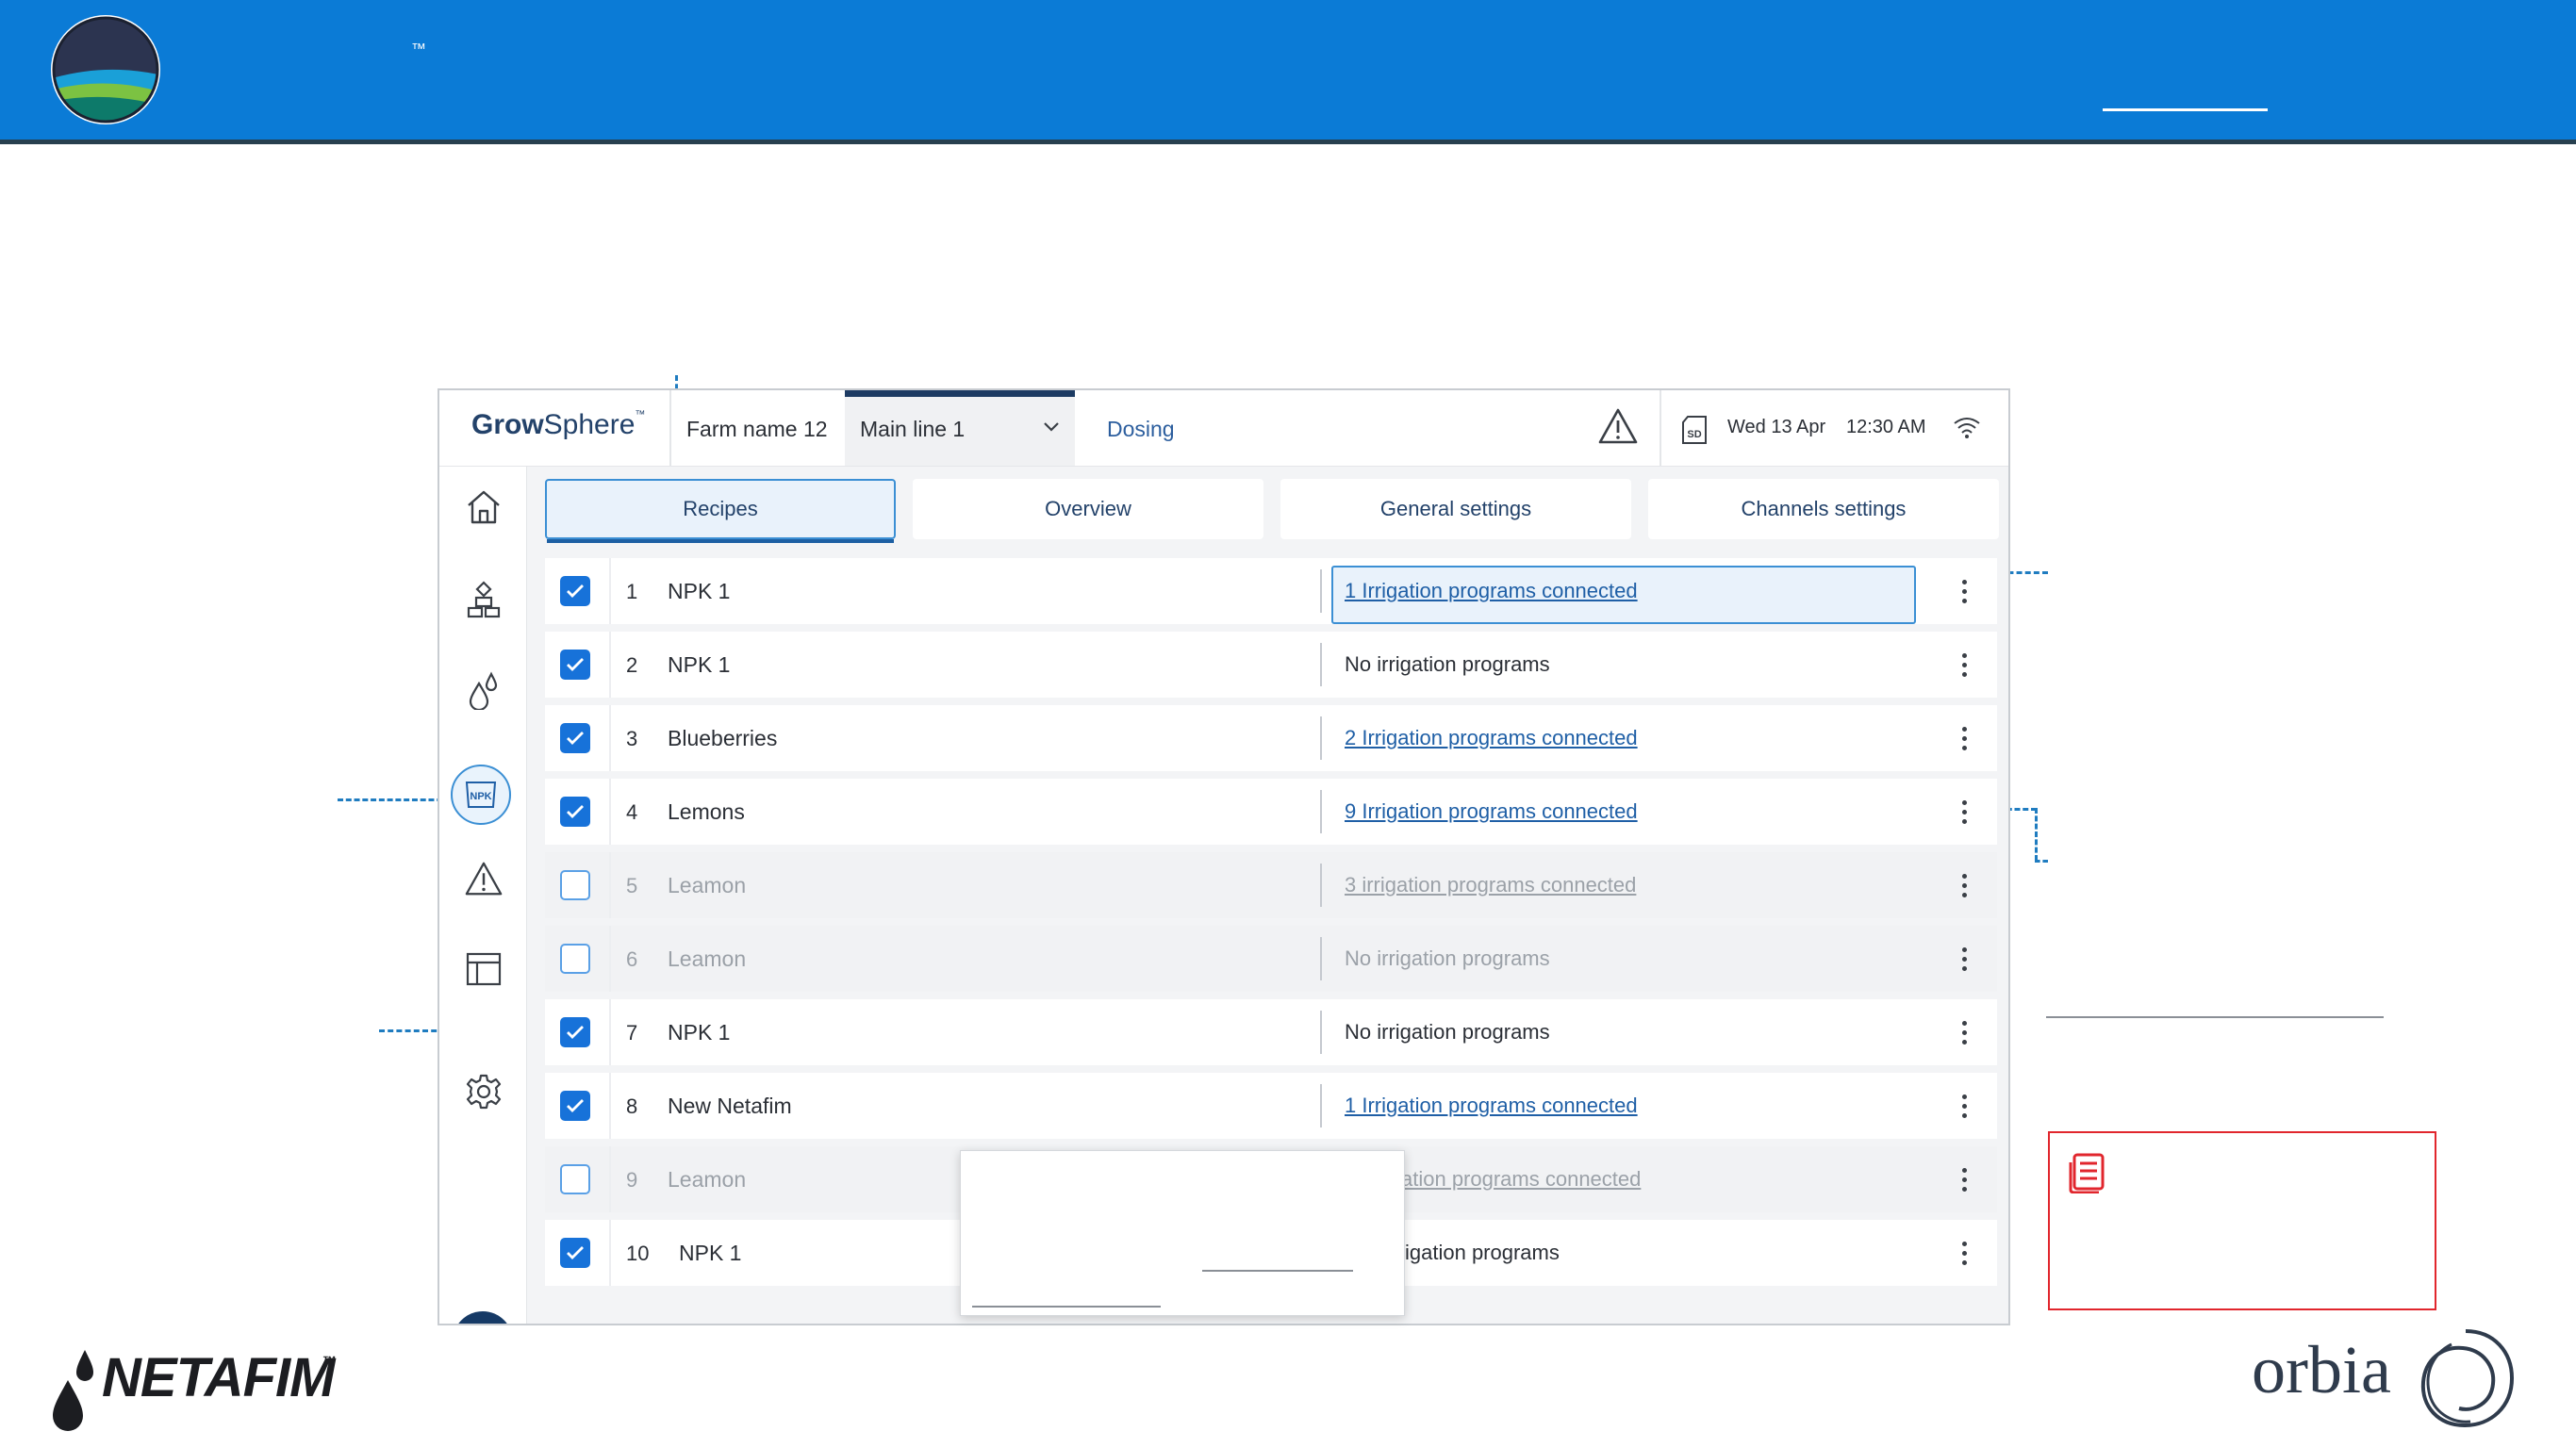 The image size is (2576, 1448). Describe the element at coordinates (757, 429) in the screenshot. I see `farm-name: Farm name 12` at that location.